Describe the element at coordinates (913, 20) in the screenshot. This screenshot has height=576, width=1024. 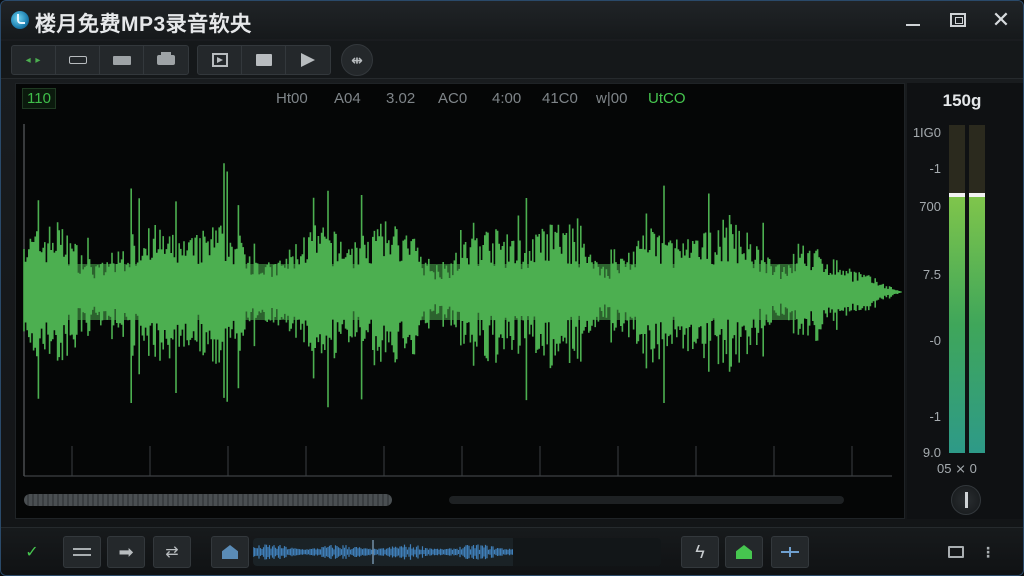
I see `minimize-button` at that location.